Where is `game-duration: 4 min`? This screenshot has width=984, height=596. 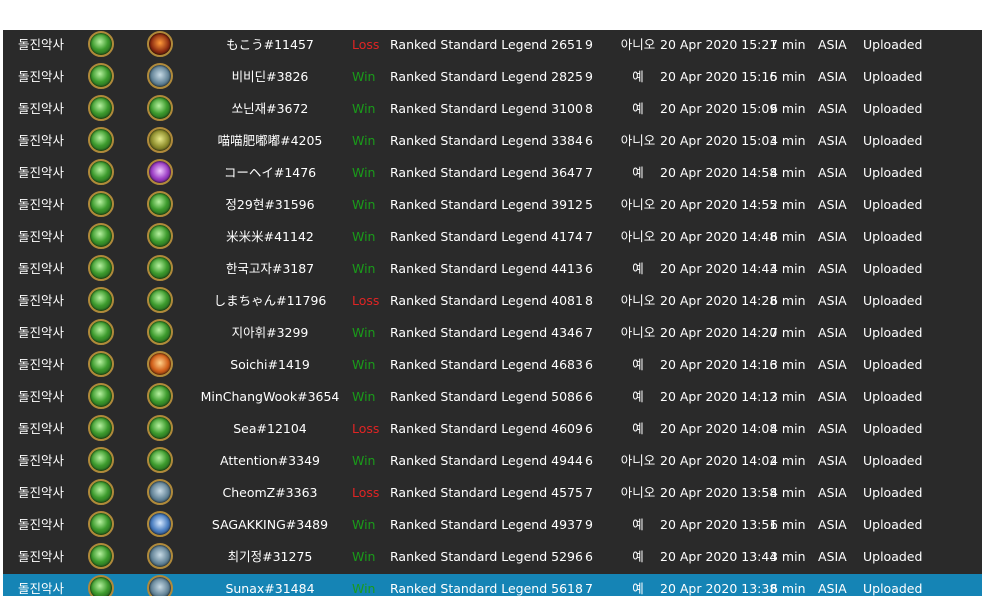 game-duration: 4 min is located at coordinates (788, 492).